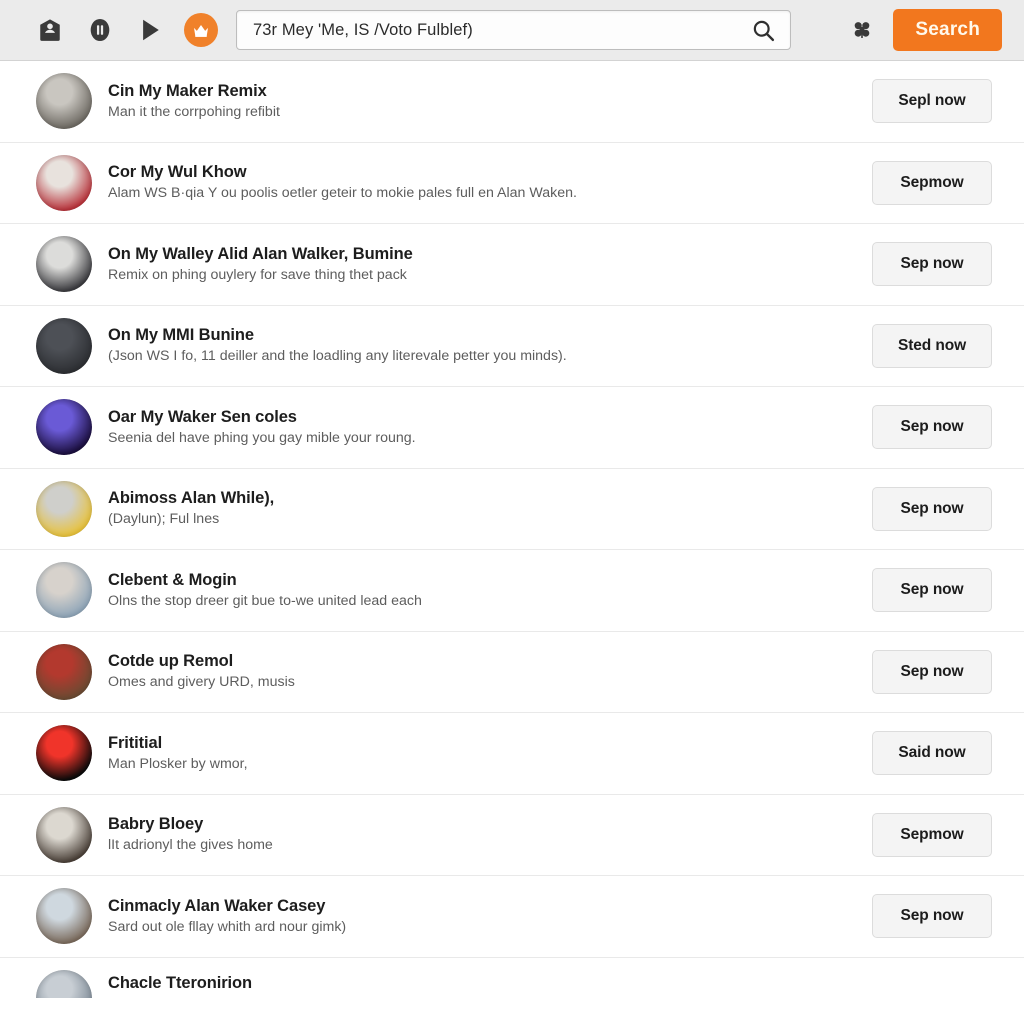 This screenshot has height=1024, width=1024. What do you see at coordinates (201, 682) in the screenshot?
I see `list-item-subtitle: Omes and givery URD, musis` at bounding box center [201, 682].